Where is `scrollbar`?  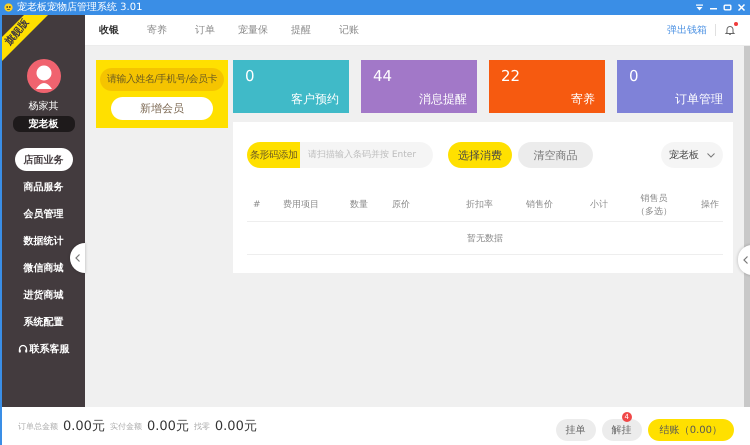
scrollbar is located at coordinates (747, 226).